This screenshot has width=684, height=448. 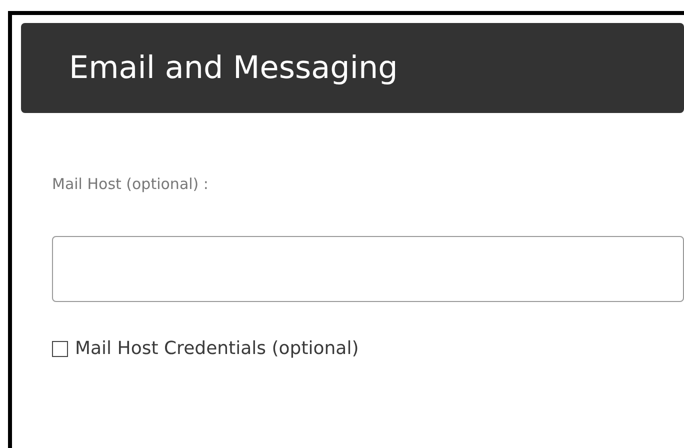 What do you see at coordinates (217, 348) in the screenshot?
I see `checkbox-label: Mail Host Credentials (optional)` at bounding box center [217, 348].